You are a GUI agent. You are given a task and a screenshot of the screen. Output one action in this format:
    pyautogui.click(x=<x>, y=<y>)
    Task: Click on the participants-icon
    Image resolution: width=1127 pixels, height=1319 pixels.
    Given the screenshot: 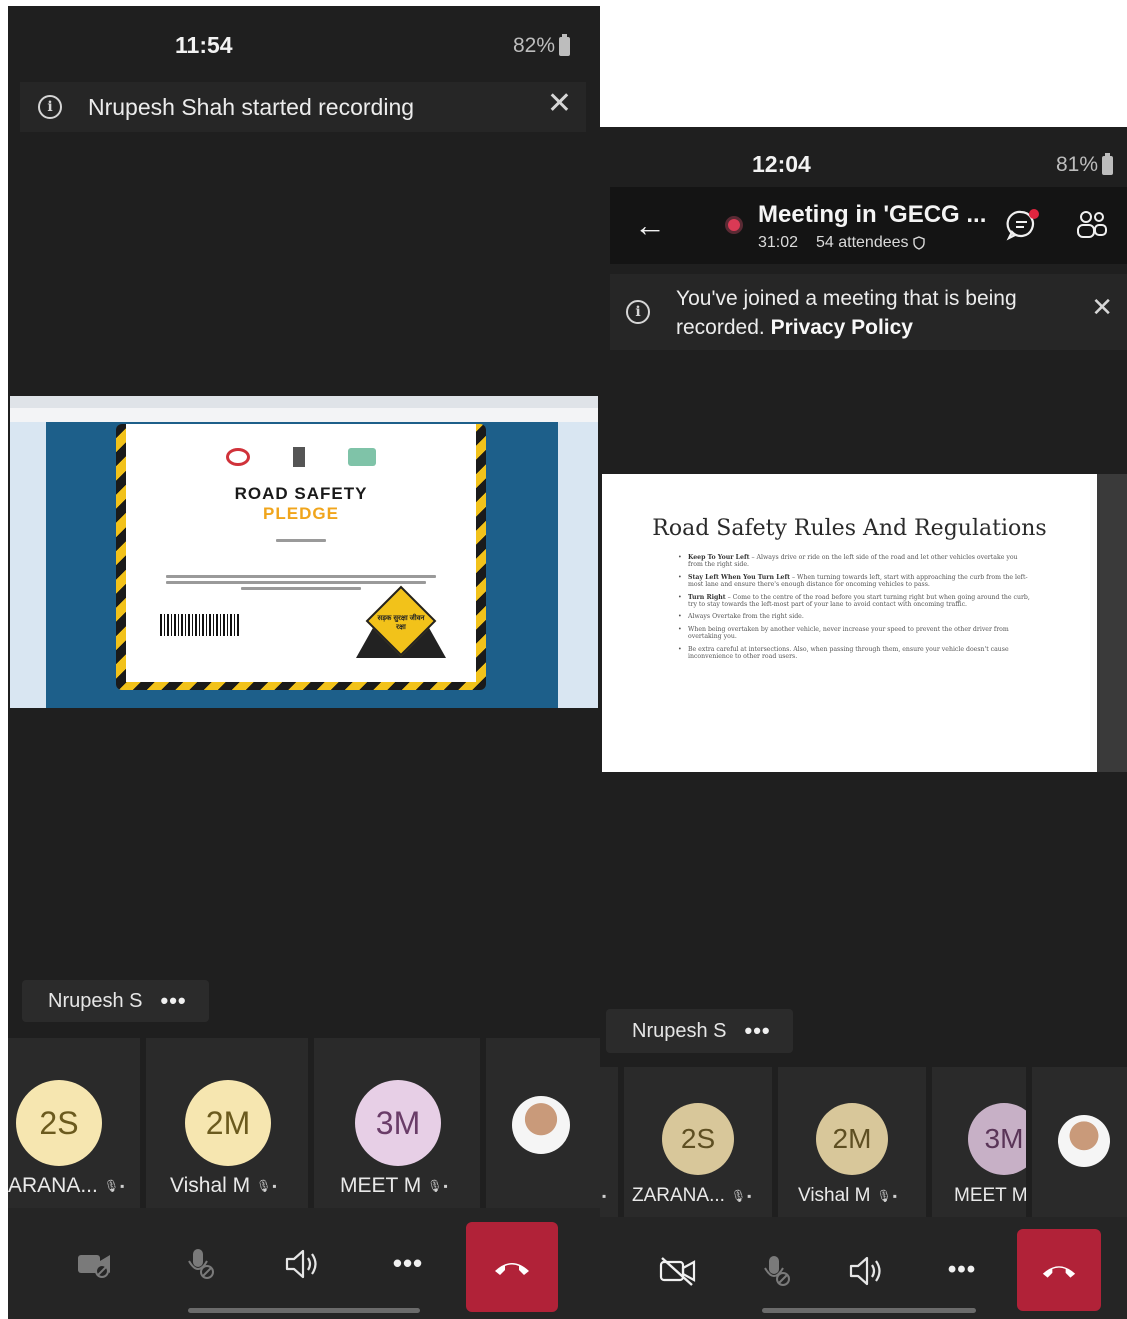 What is the action you would take?
    pyautogui.click(x=1091, y=227)
    